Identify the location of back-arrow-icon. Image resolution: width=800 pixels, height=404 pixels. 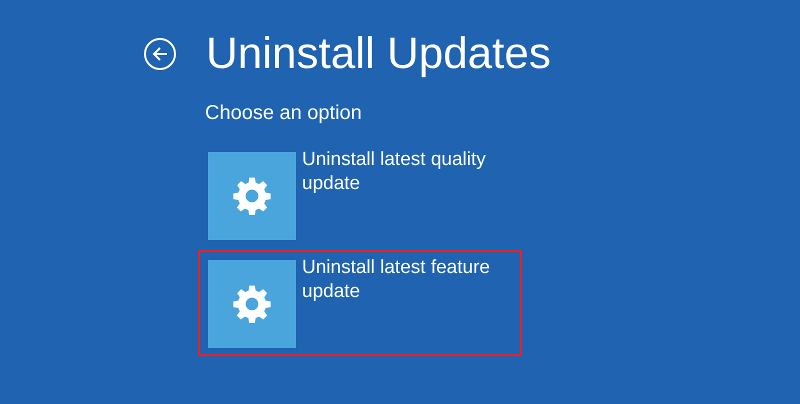
(160, 54).